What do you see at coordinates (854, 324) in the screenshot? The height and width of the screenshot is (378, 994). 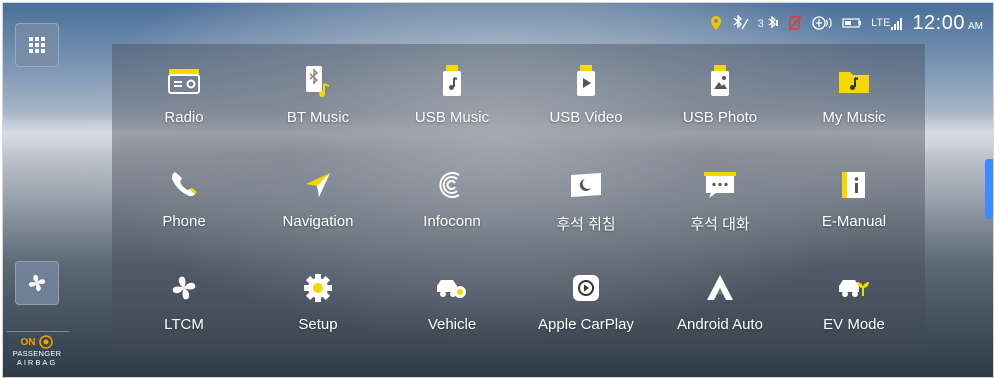 I see `app-label: EV Mode` at bounding box center [854, 324].